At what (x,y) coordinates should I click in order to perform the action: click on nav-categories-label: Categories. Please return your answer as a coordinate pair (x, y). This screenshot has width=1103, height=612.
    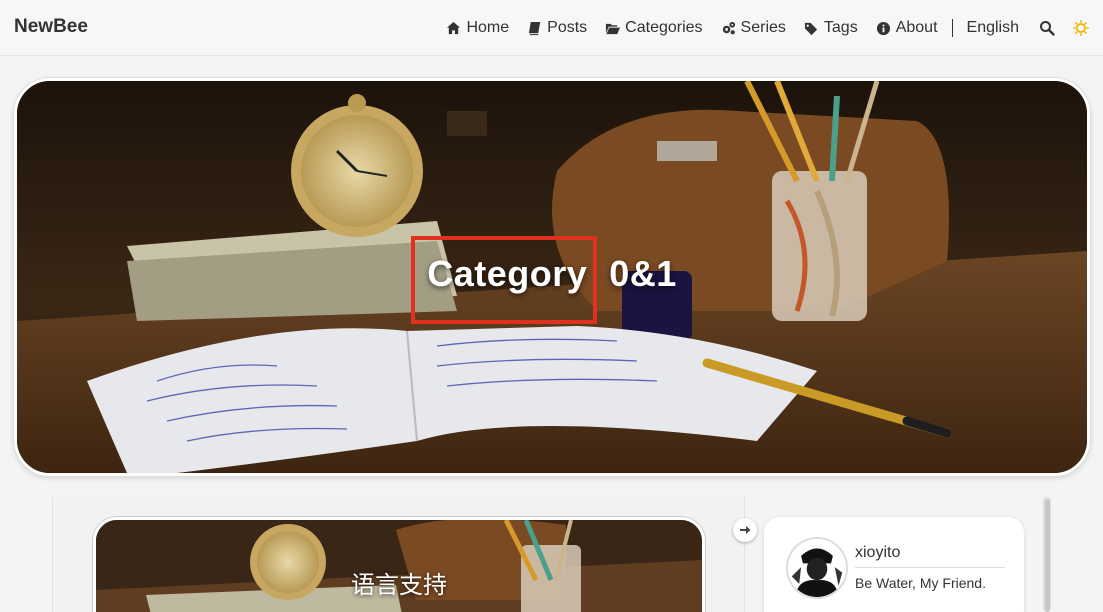
    Looking at the image, I should click on (664, 27).